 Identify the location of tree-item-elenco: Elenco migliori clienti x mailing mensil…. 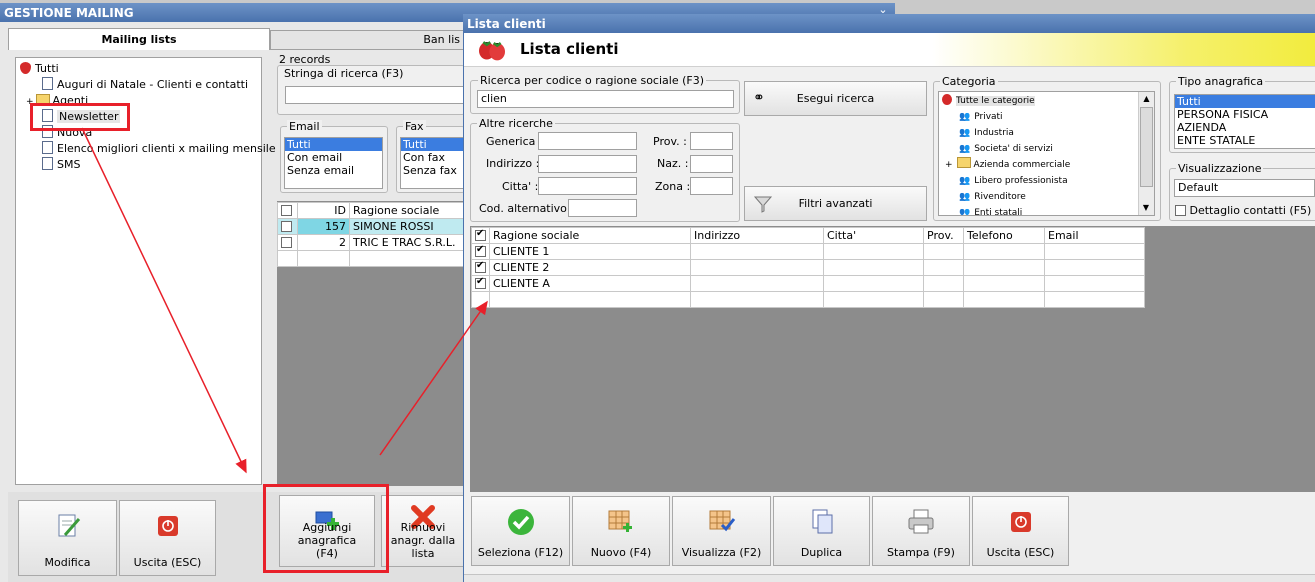
(159, 149).